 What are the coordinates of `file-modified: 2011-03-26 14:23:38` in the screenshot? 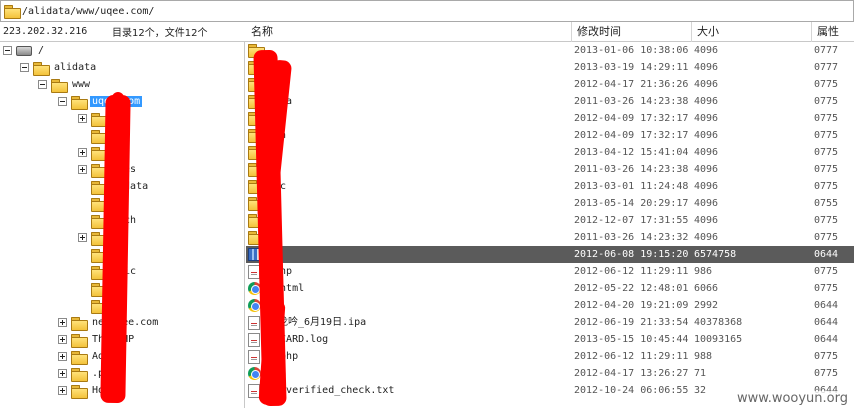 It's located at (631, 101).